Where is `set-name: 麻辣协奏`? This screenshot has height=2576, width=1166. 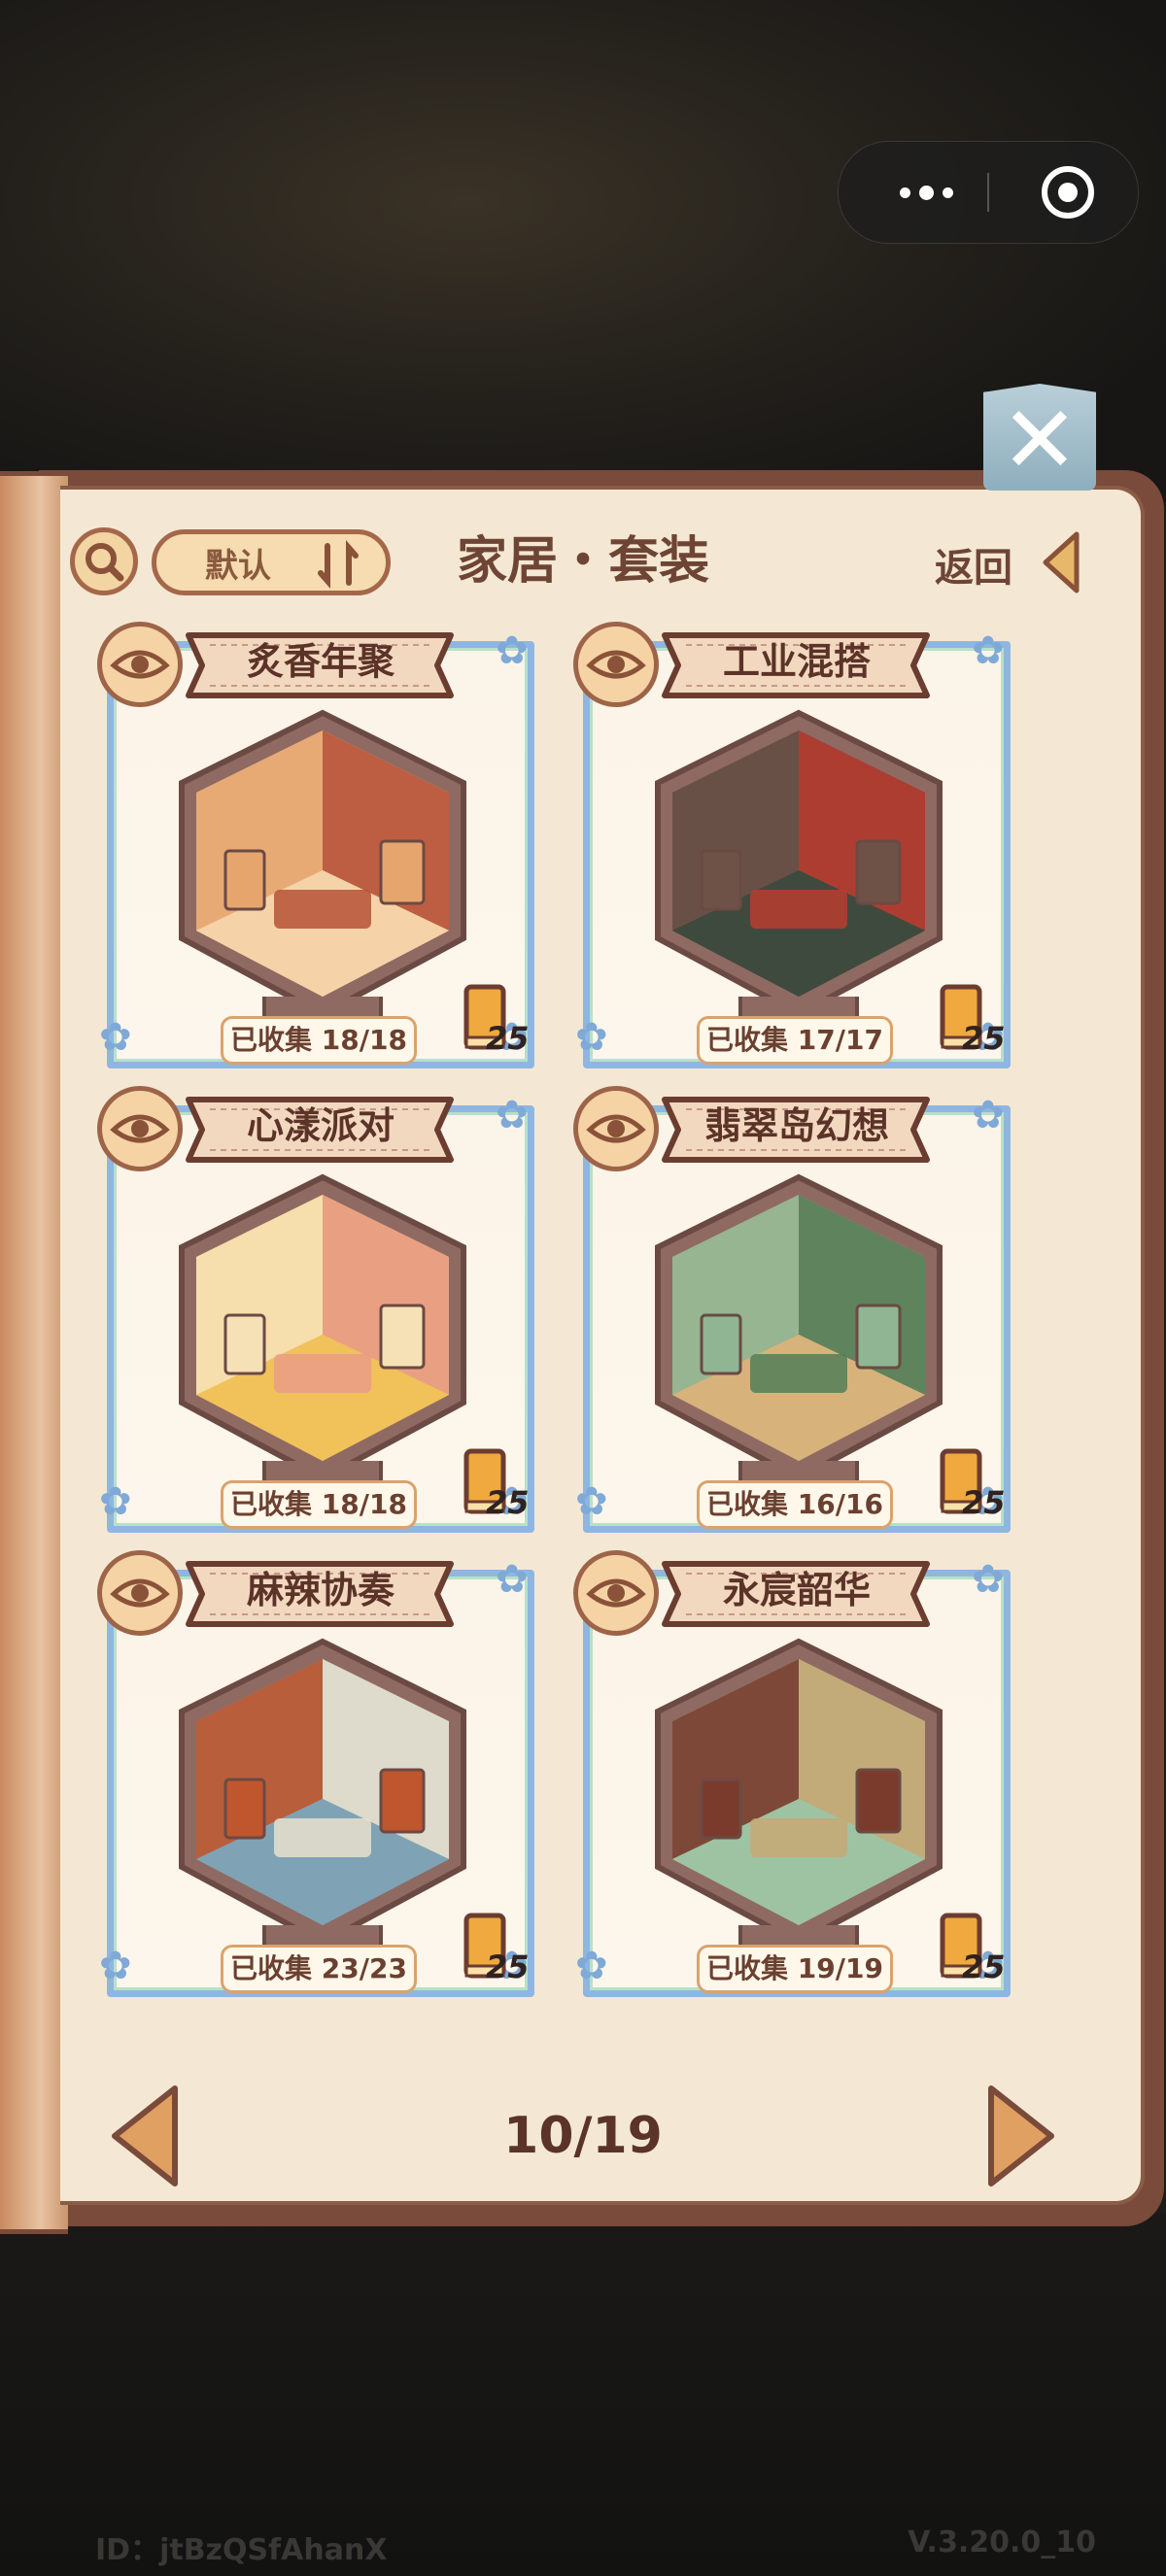
set-name: 麻辣协奏 is located at coordinates (320, 1589).